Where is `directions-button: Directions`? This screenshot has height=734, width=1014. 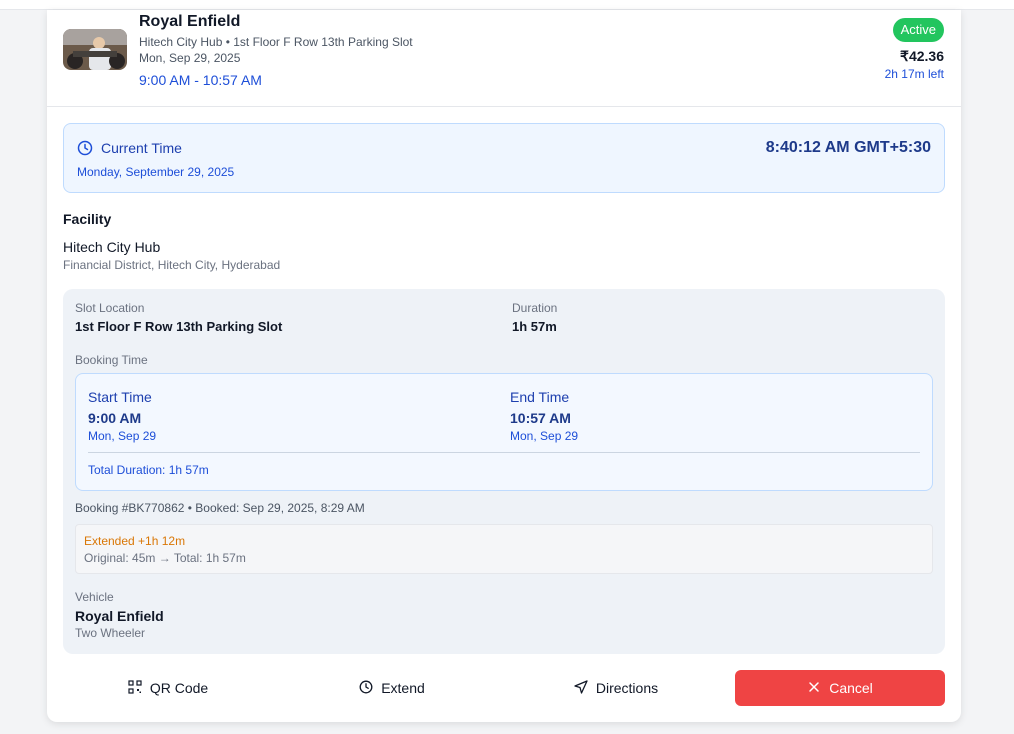 directions-button: Directions is located at coordinates (616, 688).